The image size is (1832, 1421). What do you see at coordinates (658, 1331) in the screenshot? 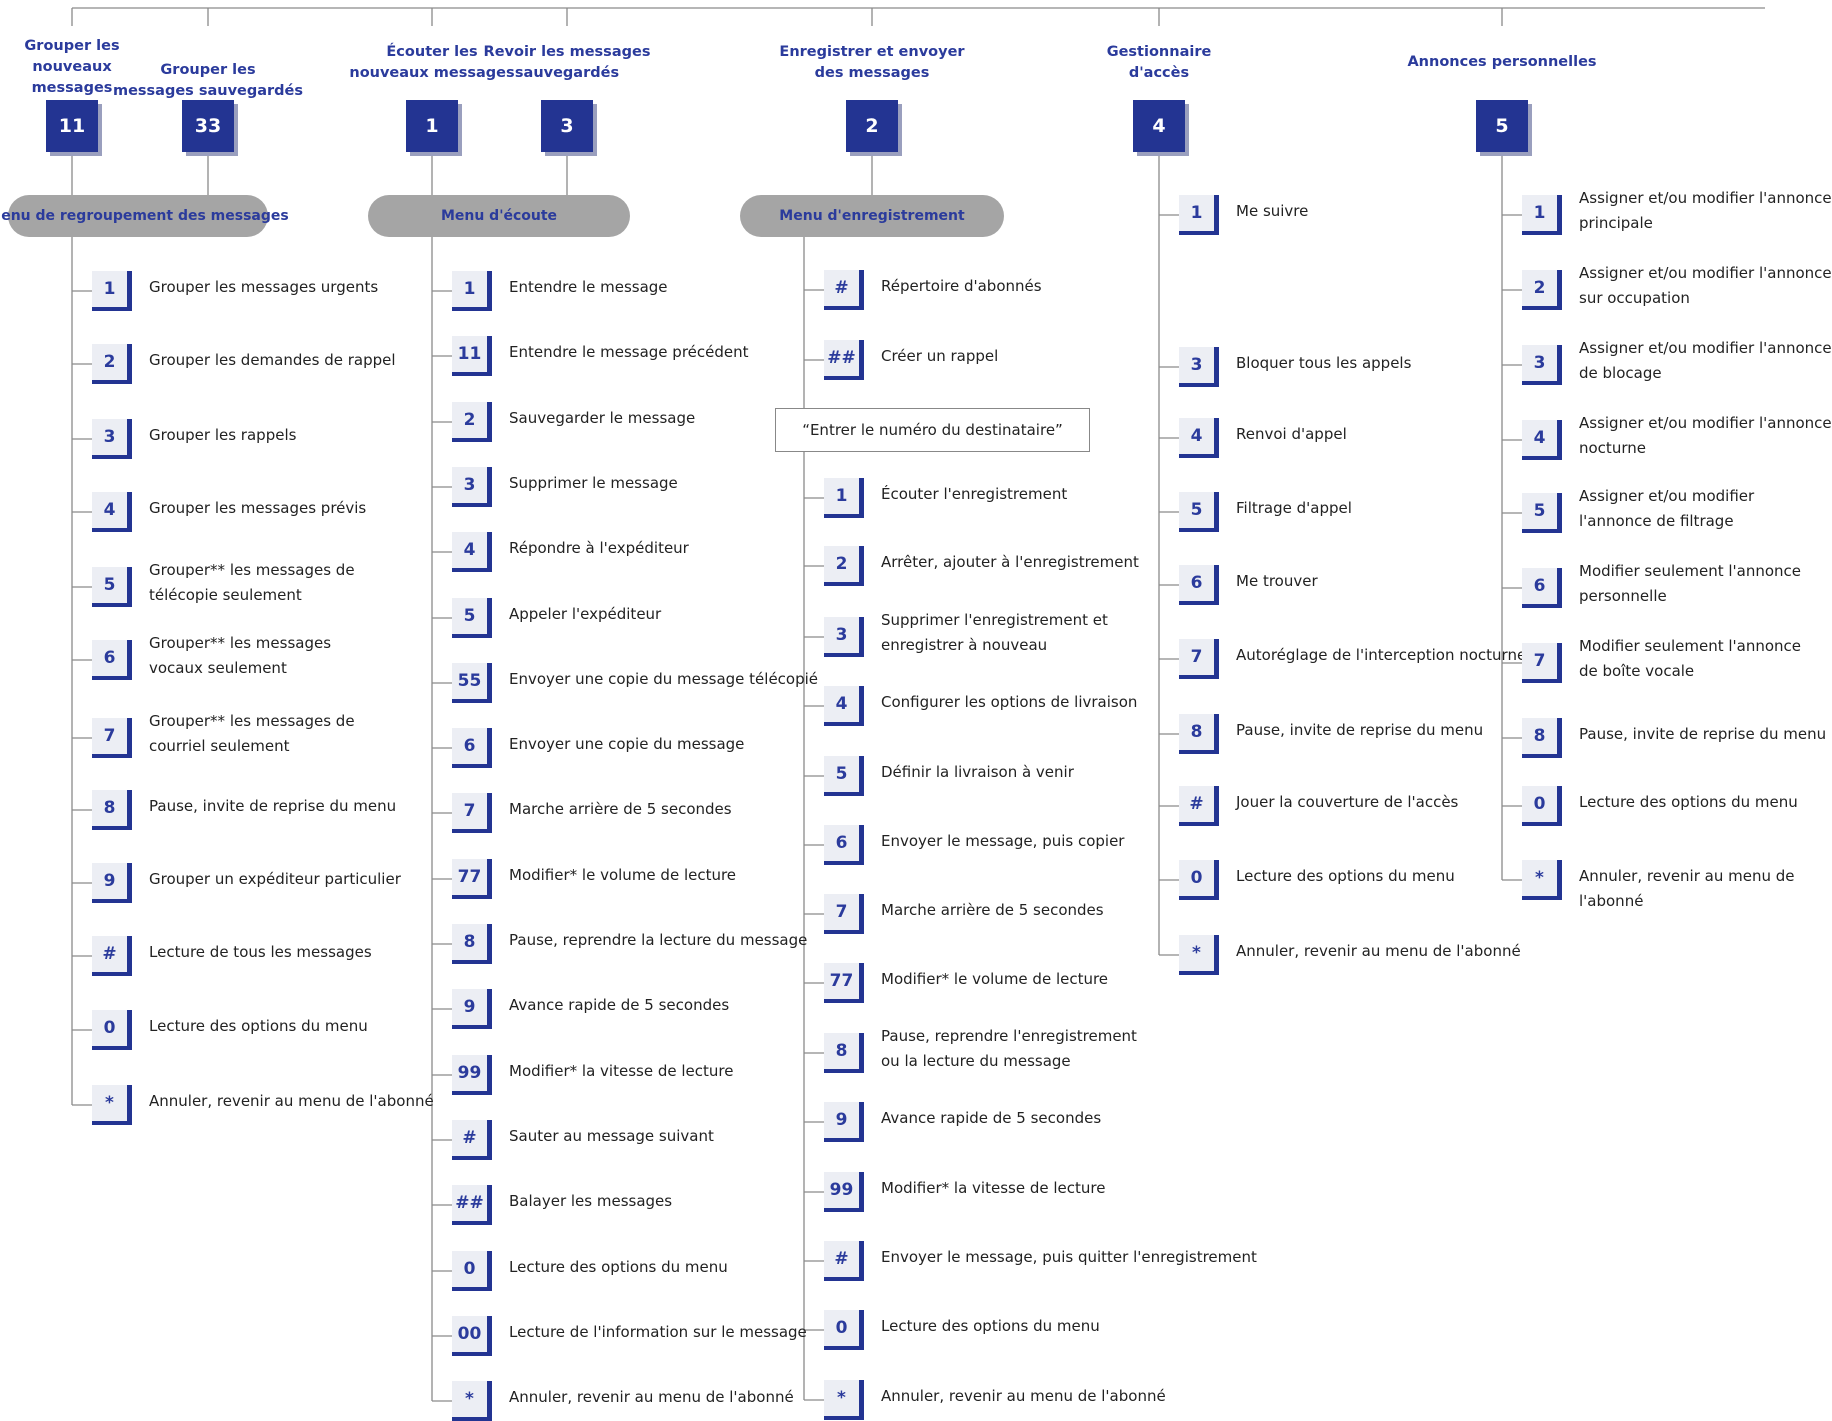
I see `option-label: Lecture de l'information sur le message` at bounding box center [658, 1331].